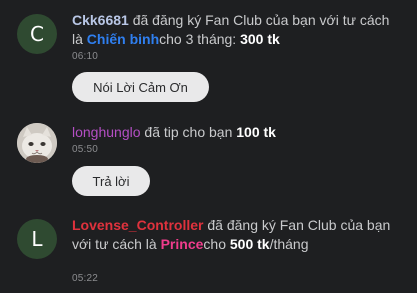 Image resolution: width=417 pixels, height=293 pixels. I want to click on username: Lovense_Controller, so click(137, 225).